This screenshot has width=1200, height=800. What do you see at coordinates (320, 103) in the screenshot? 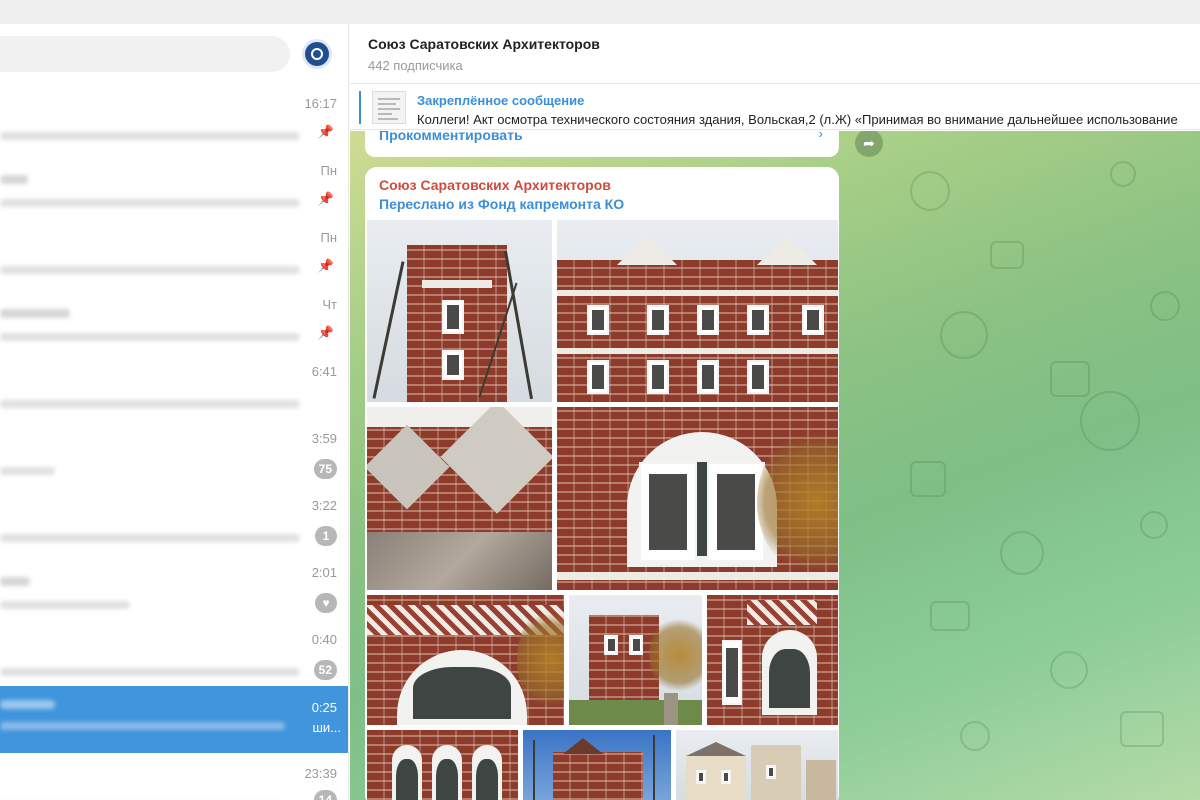
I see `chat-time: 16:17` at bounding box center [320, 103].